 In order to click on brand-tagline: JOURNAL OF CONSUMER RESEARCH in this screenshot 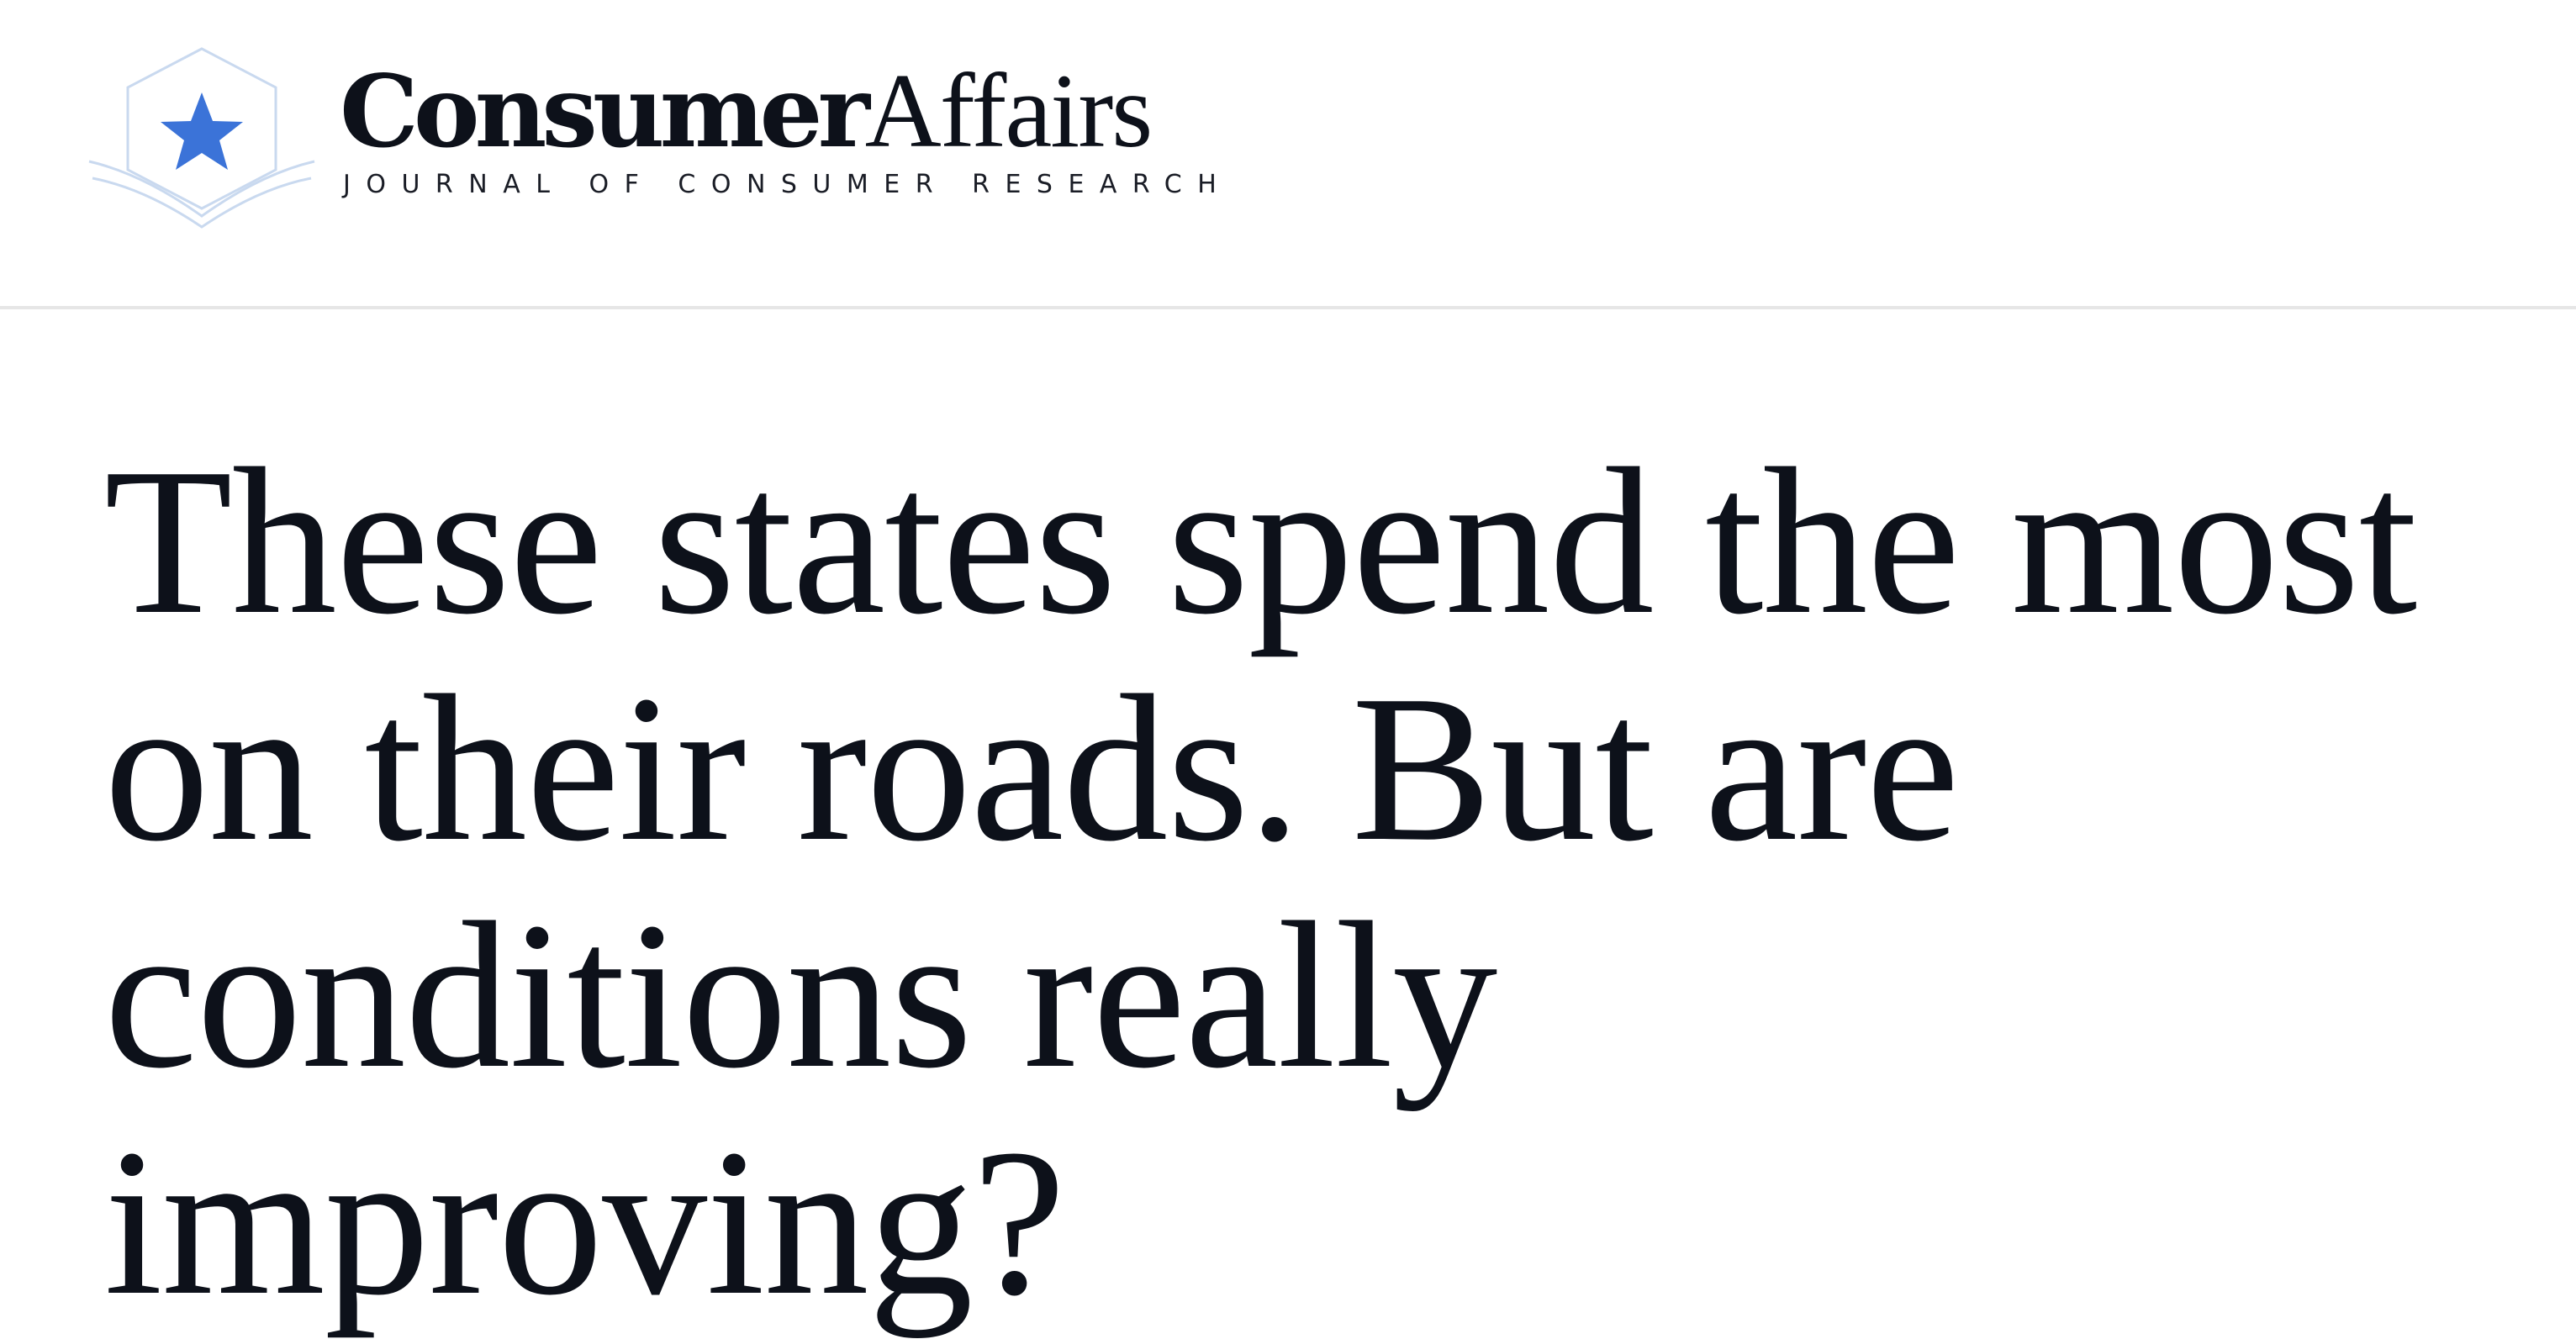, I will do `click(788, 184)`.